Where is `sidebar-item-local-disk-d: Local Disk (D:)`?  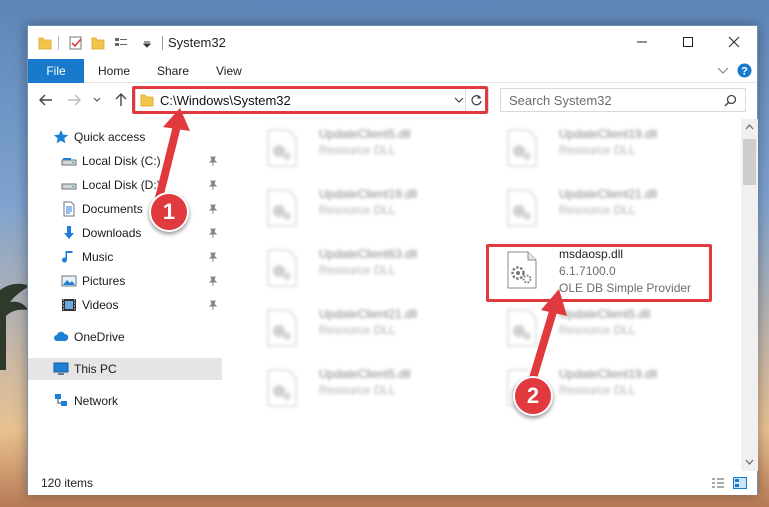 sidebar-item-local-disk-d: Local Disk (D:) is located at coordinates (125, 185).